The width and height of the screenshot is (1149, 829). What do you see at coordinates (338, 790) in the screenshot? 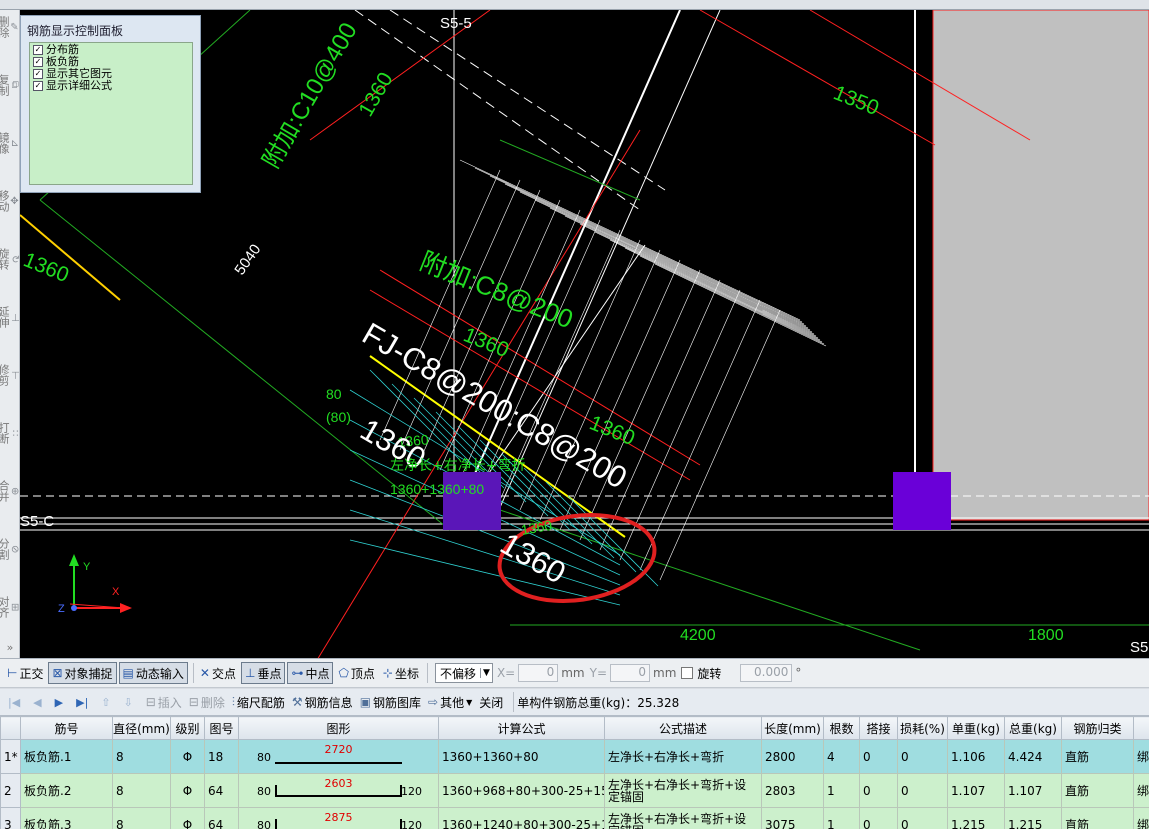
I see `cell-shape: 80 2603 120` at bounding box center [338, 790].